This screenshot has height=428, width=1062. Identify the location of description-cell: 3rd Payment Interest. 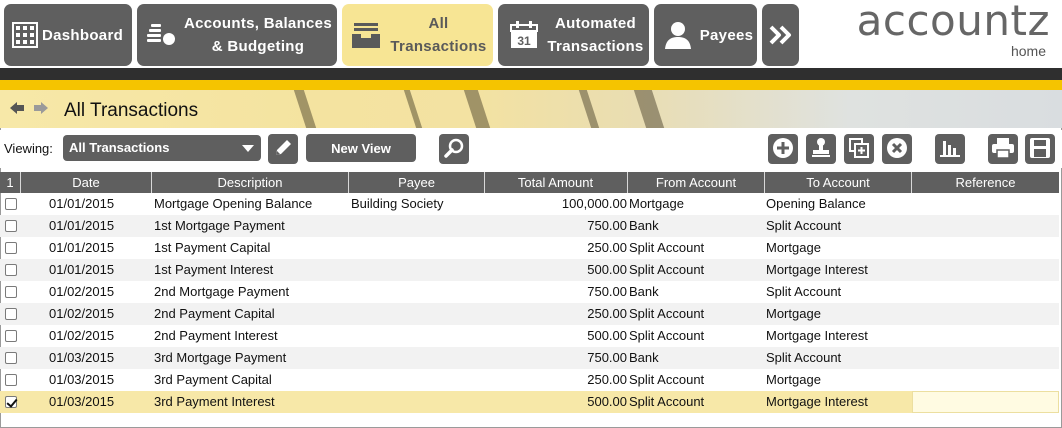
(250, 402).